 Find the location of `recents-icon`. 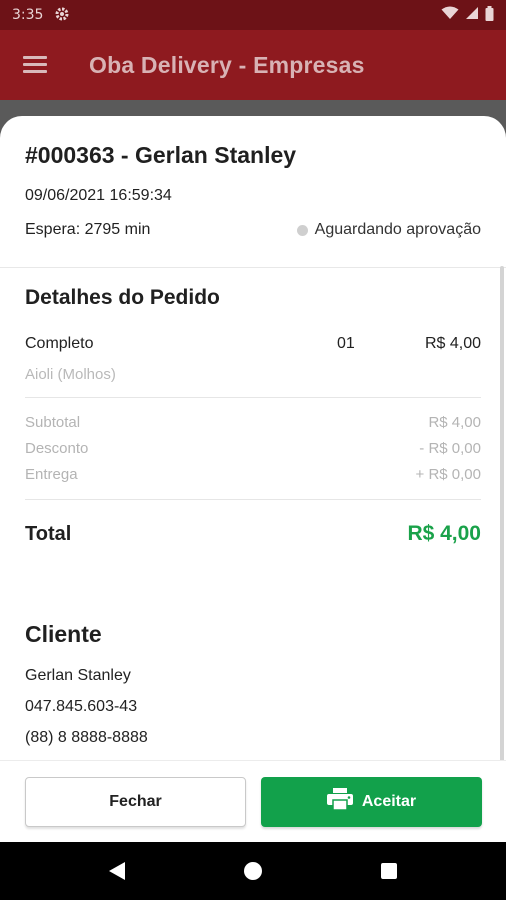

recents-icon is located at coordinates (388, 871).